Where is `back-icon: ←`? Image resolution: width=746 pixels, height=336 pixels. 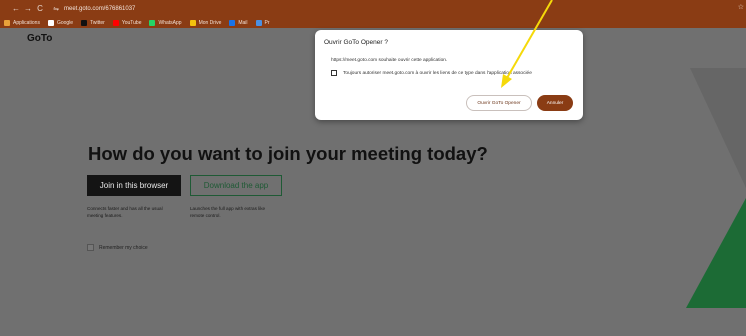
back-icon: ← is located at coordinates (16, 8).